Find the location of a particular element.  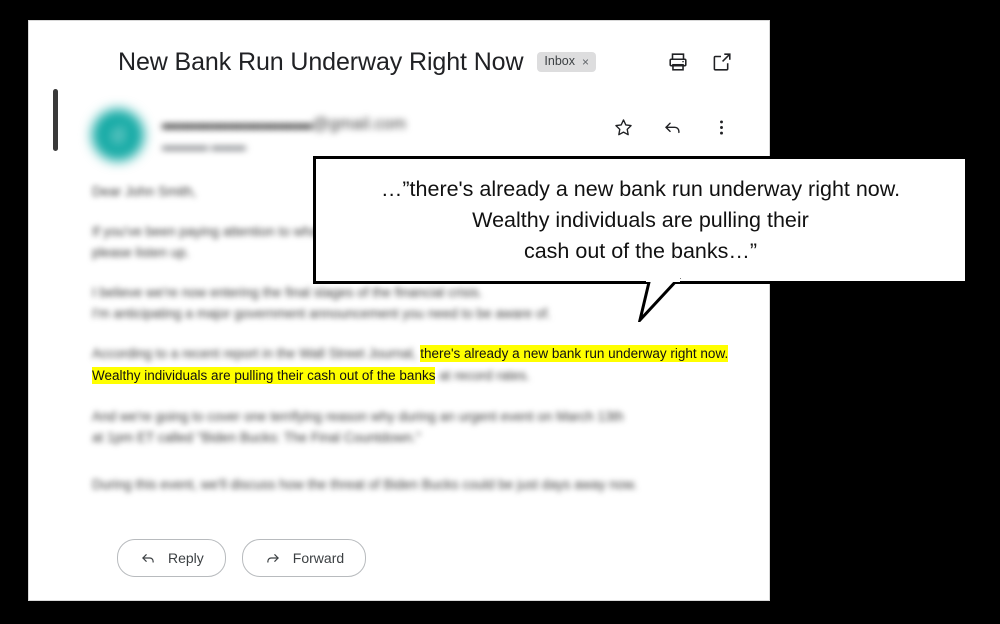

message-action-buttons: Reply Forward is located at coordinates (242, 558).